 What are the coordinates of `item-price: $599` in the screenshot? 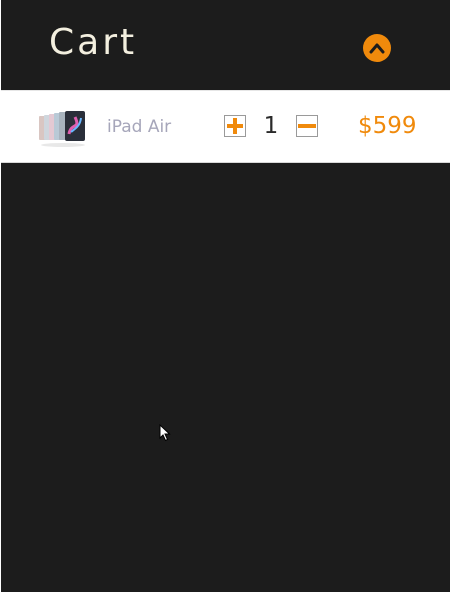 It's located at (387, 126).